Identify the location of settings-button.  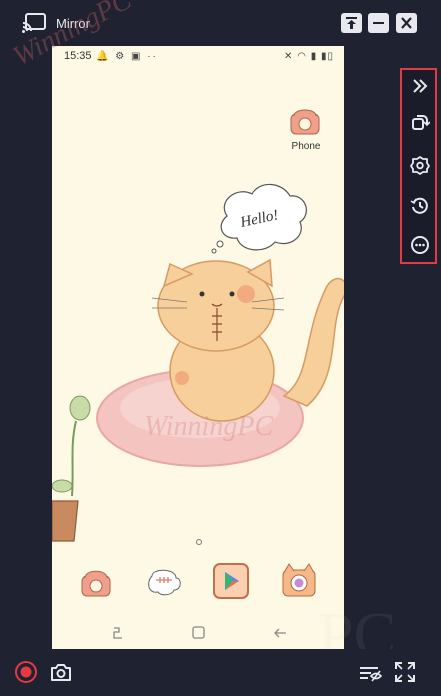
(420, 165).